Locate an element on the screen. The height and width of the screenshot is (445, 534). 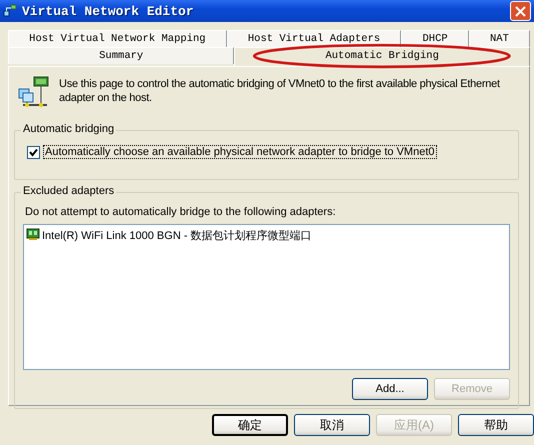
hint-text: Do not attempt to automatically bridge to the following adapters: is located at coordinates (180, 212).